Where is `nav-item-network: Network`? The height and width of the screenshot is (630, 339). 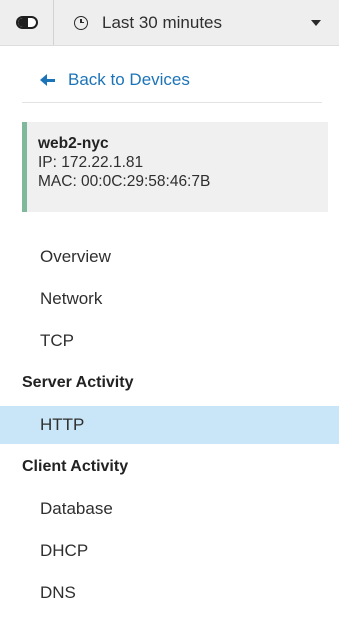
nav-item-network: Network is located at coordinates (169, 299).